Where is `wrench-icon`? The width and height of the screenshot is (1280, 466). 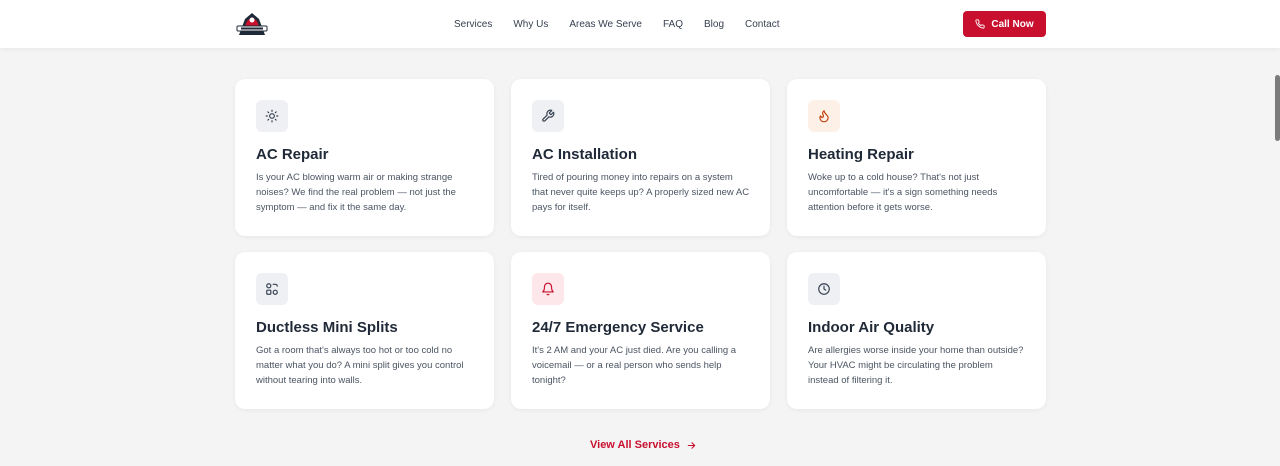
wrench-icon is located at coordinates (548, 115).